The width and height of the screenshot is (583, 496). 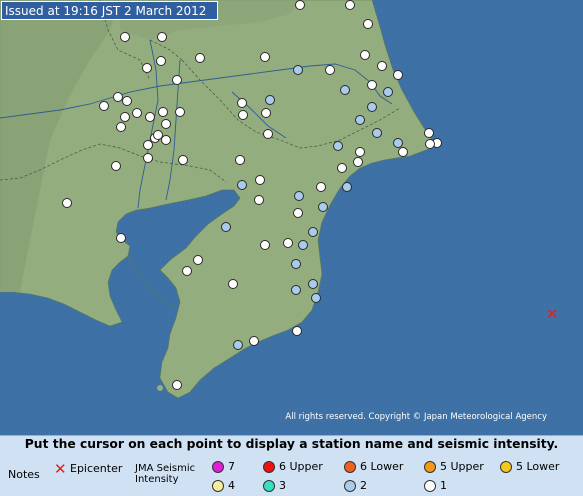 What do you see at coordinates (462, 466) in the screenshot?
I see `intensity-legend-label: 5 Upper` at bounding box center [462, 466].